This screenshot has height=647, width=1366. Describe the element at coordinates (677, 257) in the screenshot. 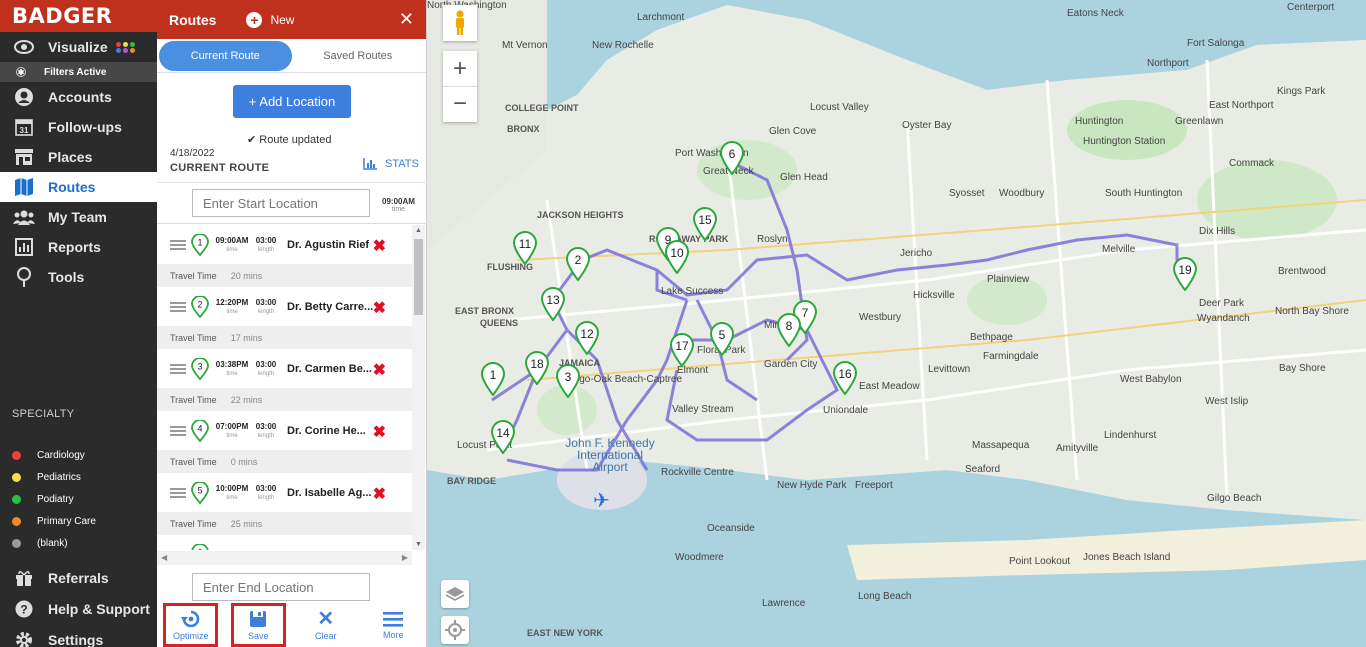

I see `route-map-pin: 10` at that location.